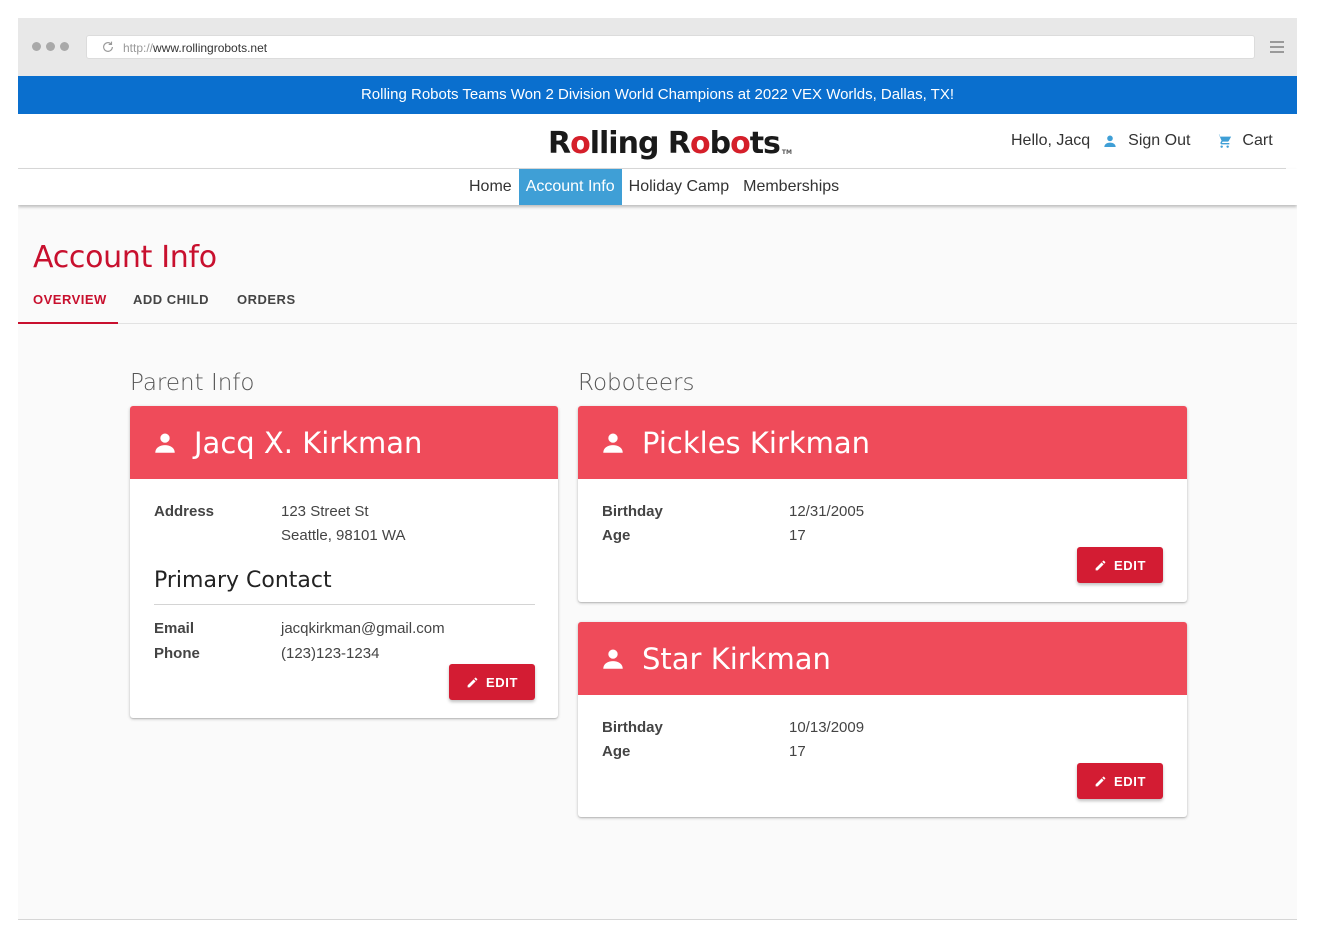 The image size is (1321, 943). What do you see at coordinates (1159, 141) in the screenshot?
I see `sign-out-link: Sign Out` at bounding box center [1159, 141].